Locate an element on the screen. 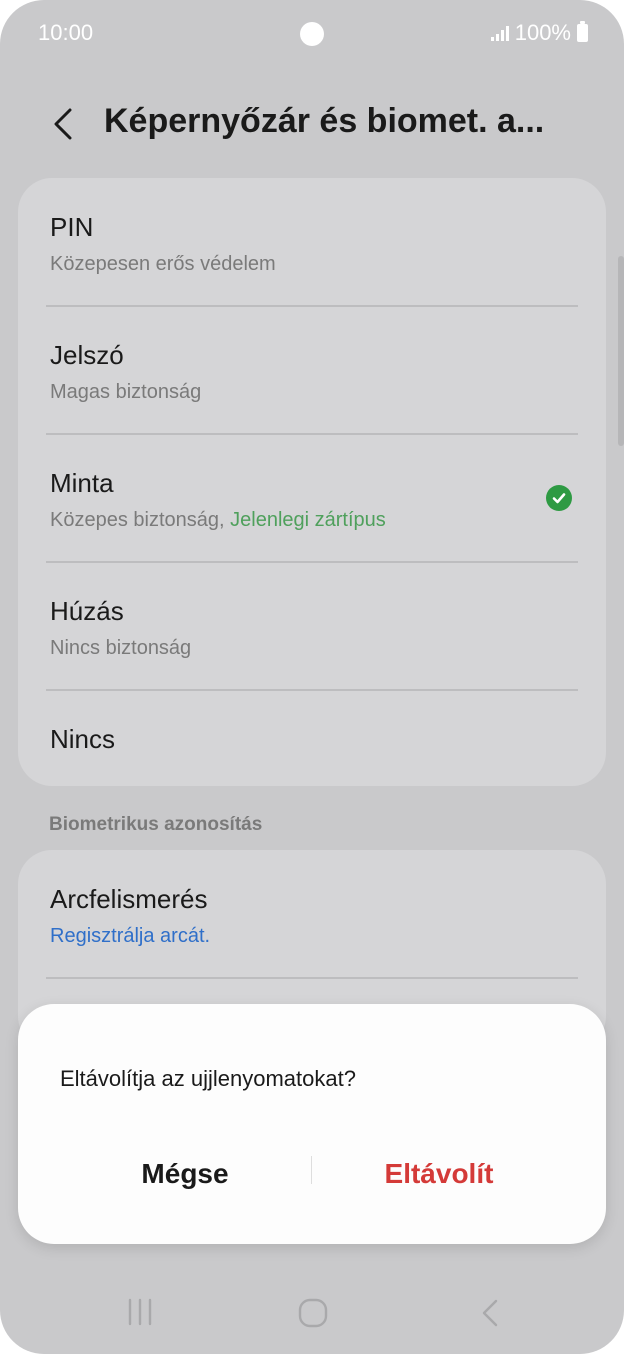  recent-apps-icon is located at coordinates (140, 1314).